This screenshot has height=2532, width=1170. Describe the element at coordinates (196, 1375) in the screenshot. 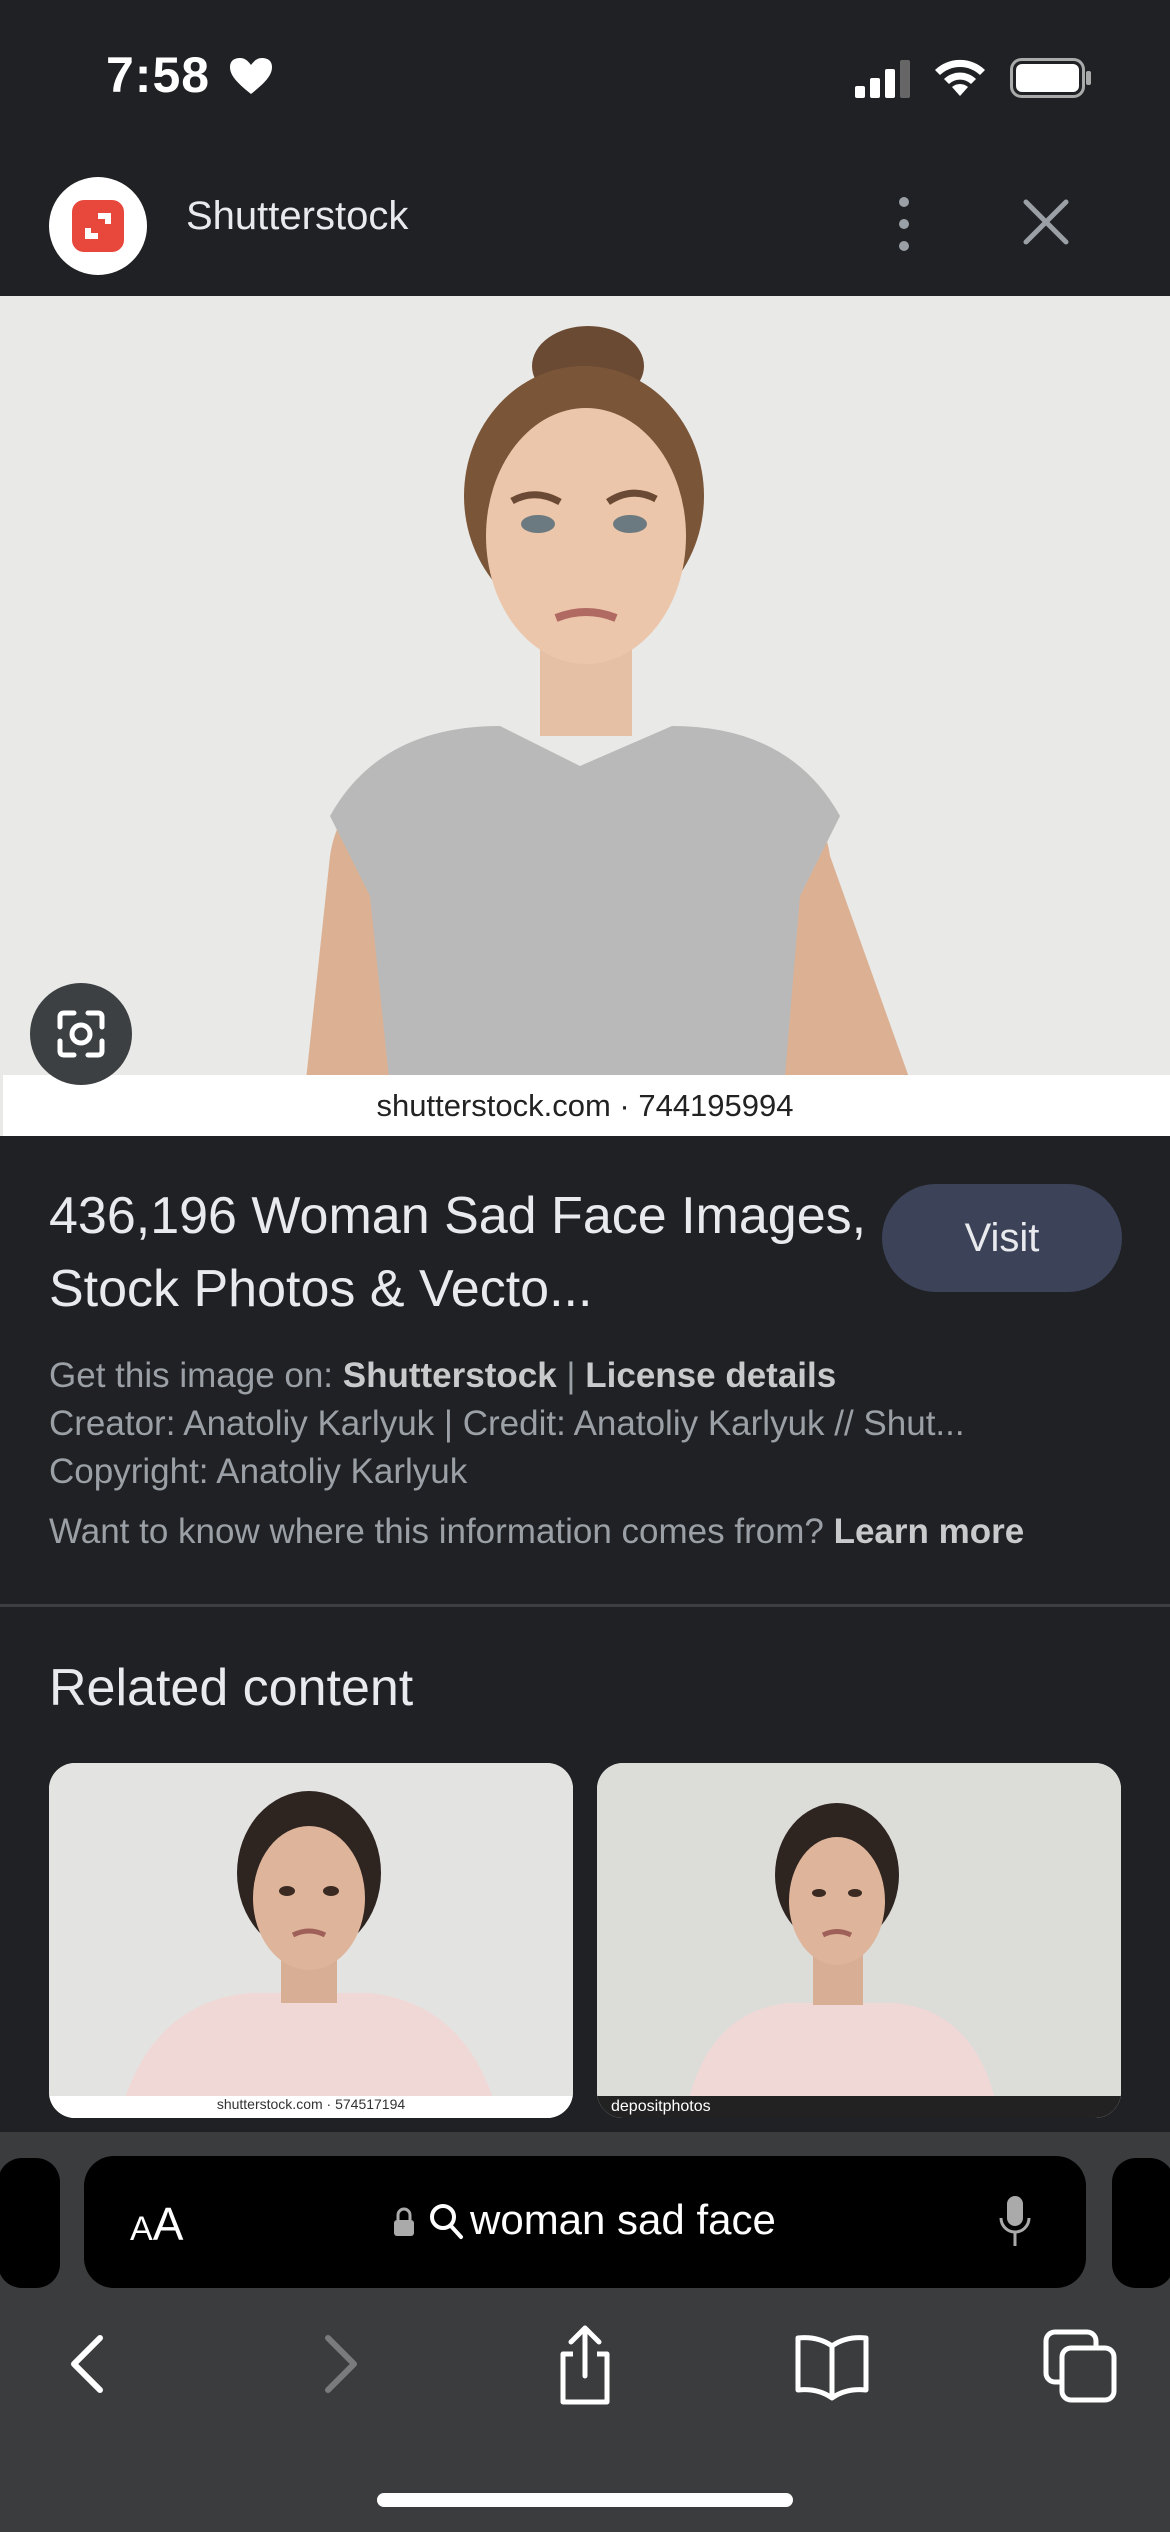

I see `get-image-label: Get this image on:` at that location.